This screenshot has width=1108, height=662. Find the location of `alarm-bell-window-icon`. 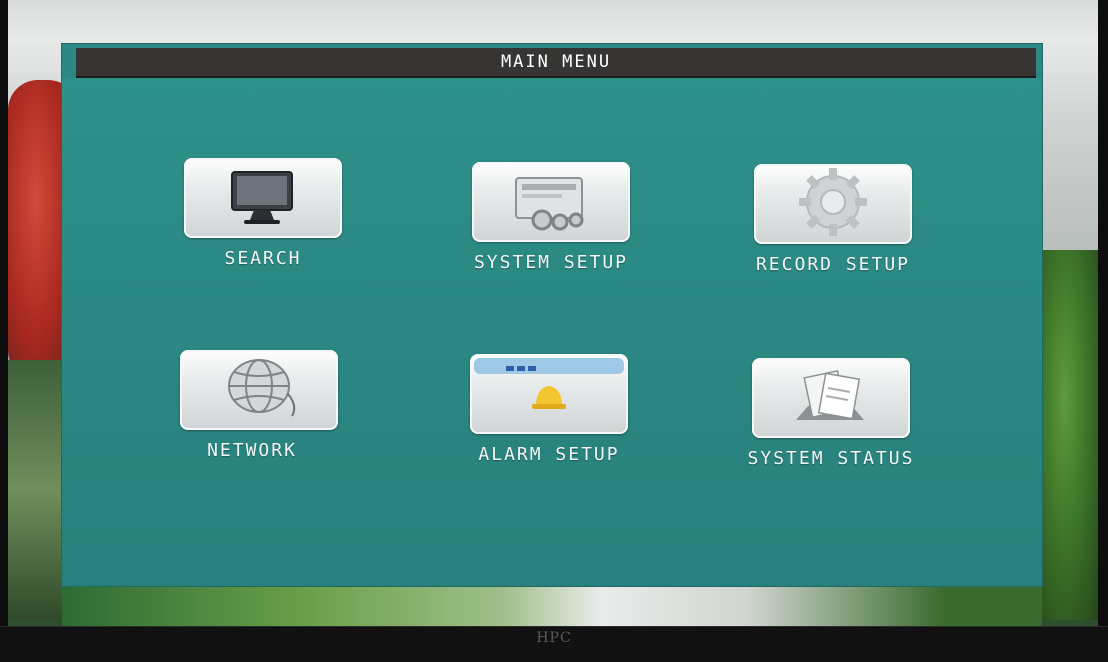

alarm-bell-window-icon is located at coordinates (549, 383).